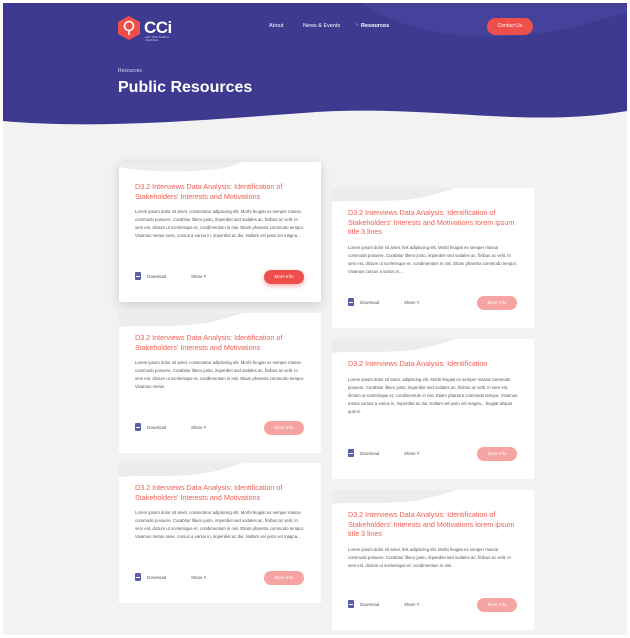  I want to click on breadcrumb: Resources, so click(130, 71).